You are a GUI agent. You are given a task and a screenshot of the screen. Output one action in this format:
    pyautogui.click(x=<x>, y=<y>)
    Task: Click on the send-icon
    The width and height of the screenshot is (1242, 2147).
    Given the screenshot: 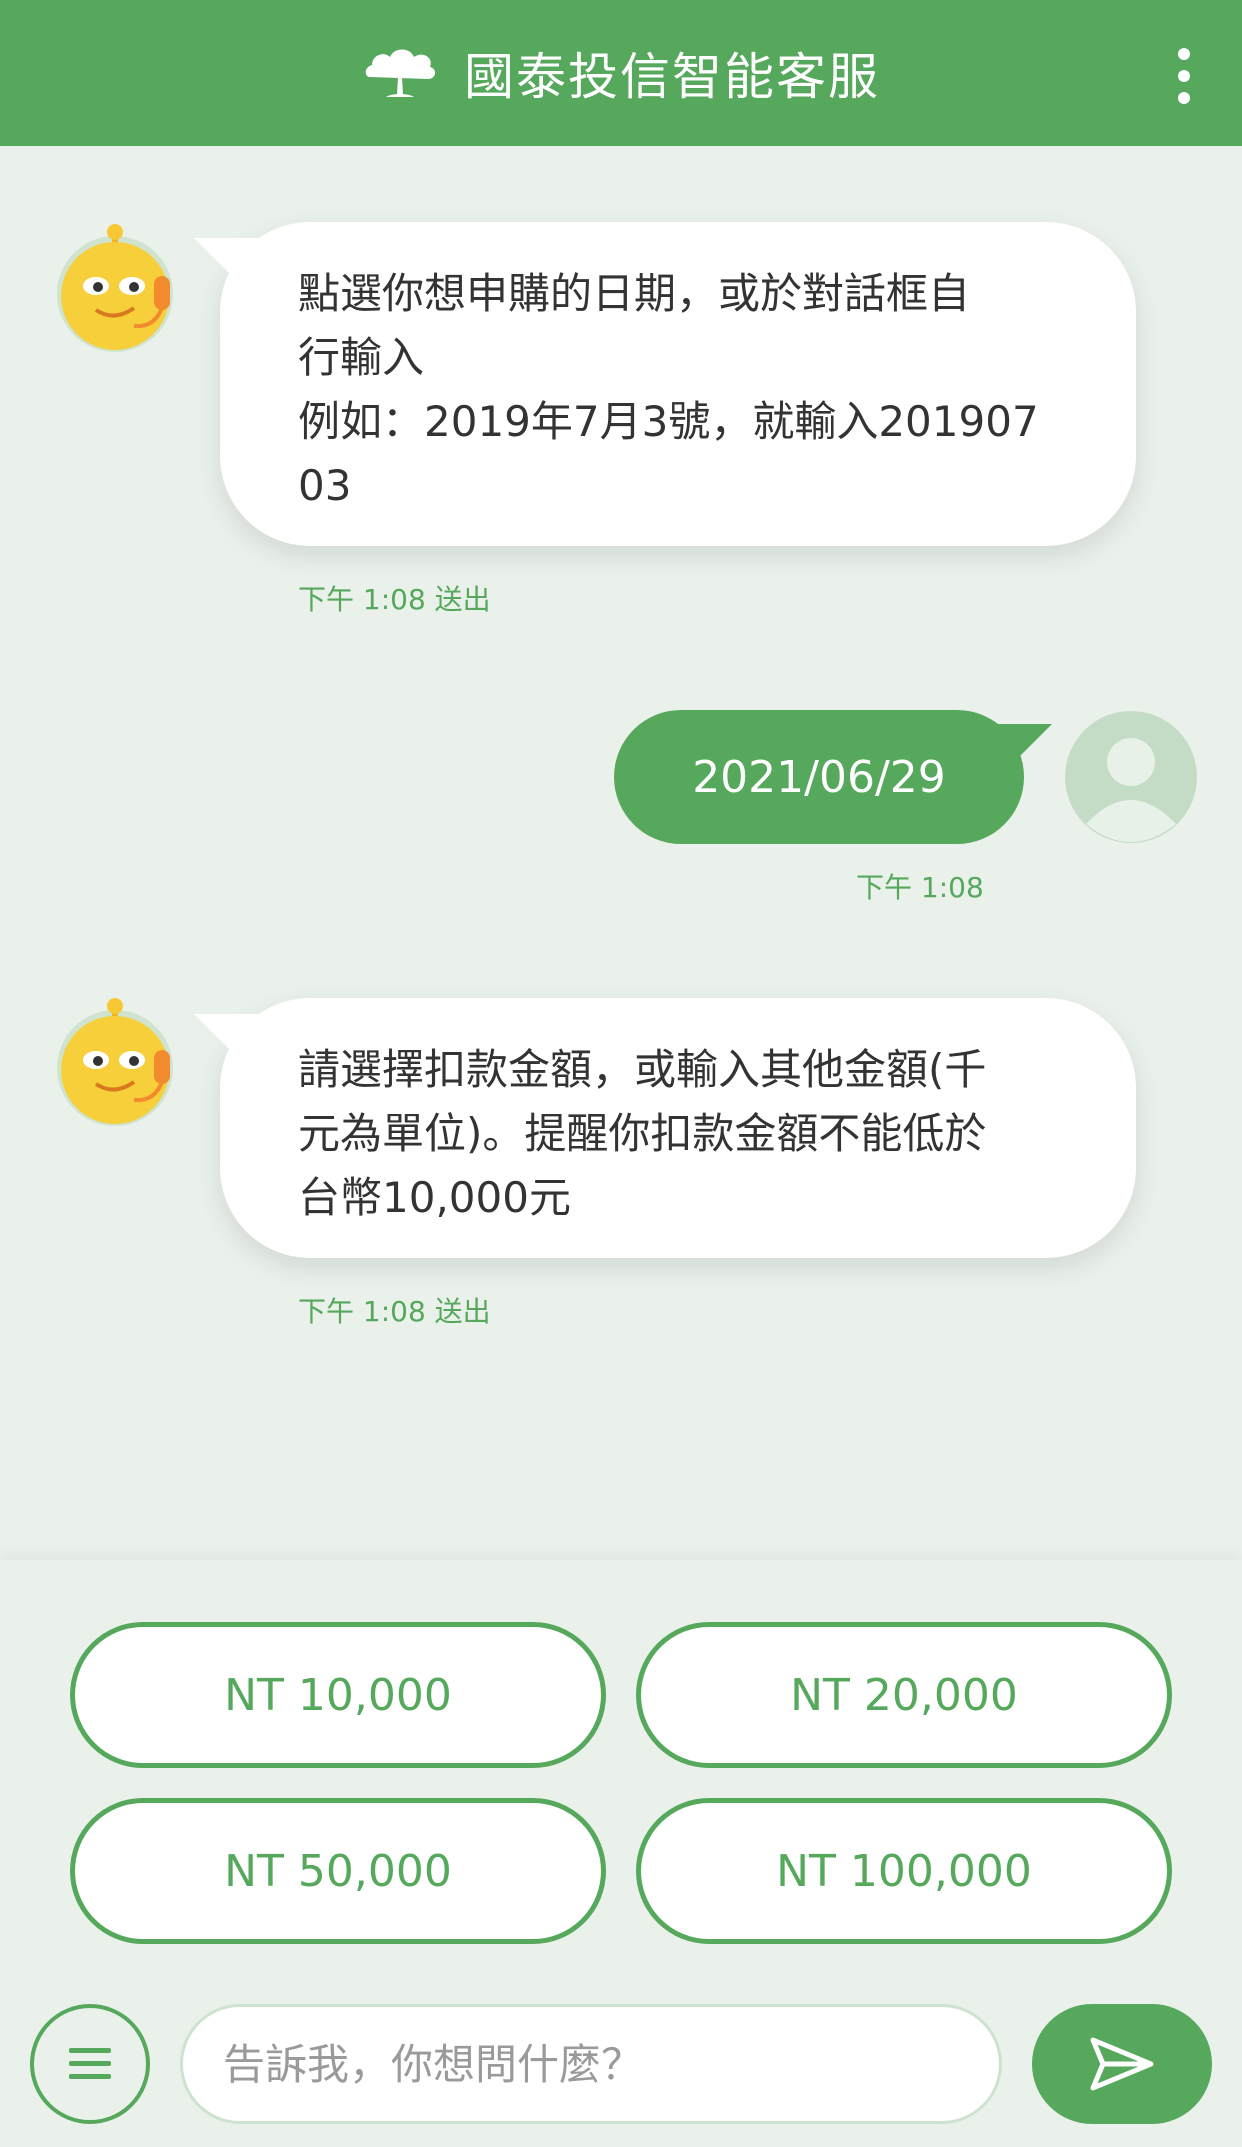 What is the action you would take?
    pyautogui.click(x=1122, y=2064)
    